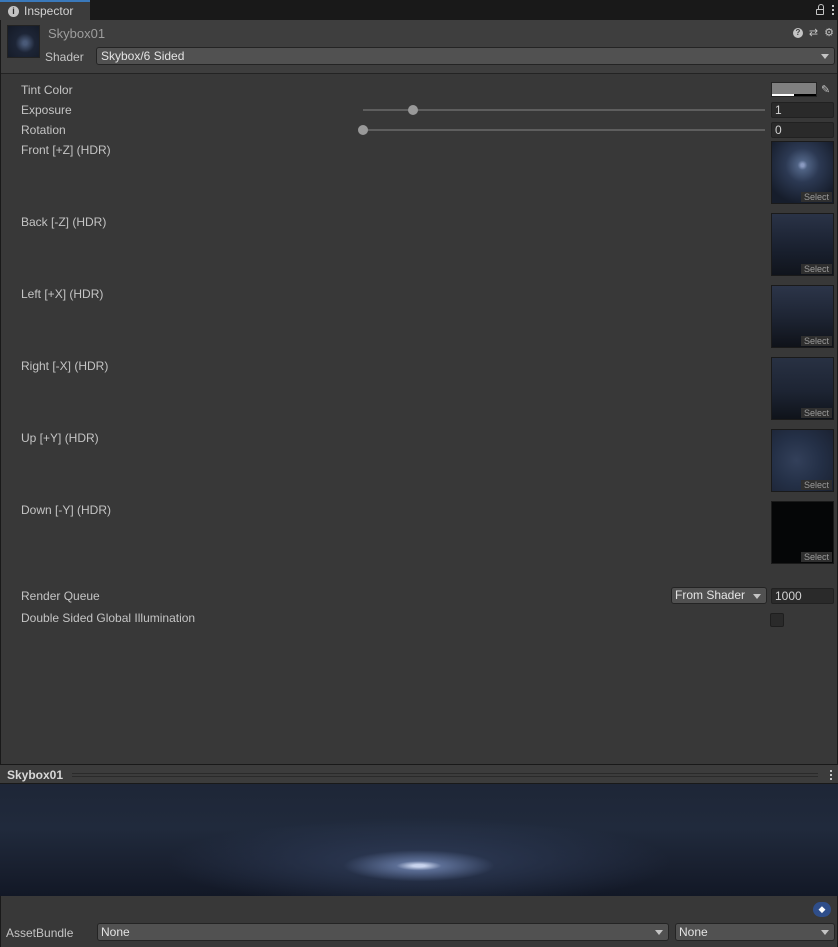 Image resolution: width=838 pixels, height=947 pixels. Describe the element at coordinates (802, 130) in the screenshot. I see `rotation-input: 0` at that location.